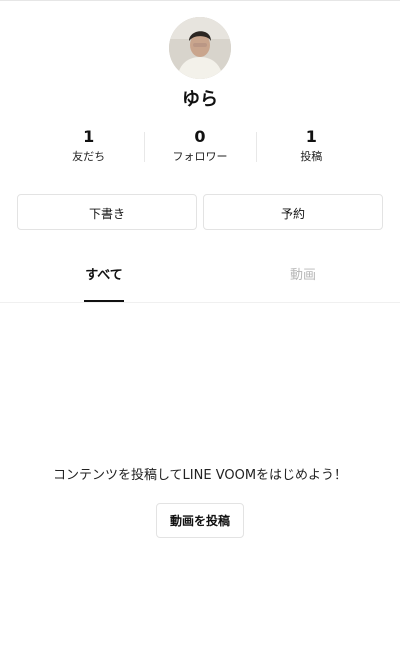  Describe the element at coordinates (311, 136) in the screenshot. I see `posts-count: 1` at that location.